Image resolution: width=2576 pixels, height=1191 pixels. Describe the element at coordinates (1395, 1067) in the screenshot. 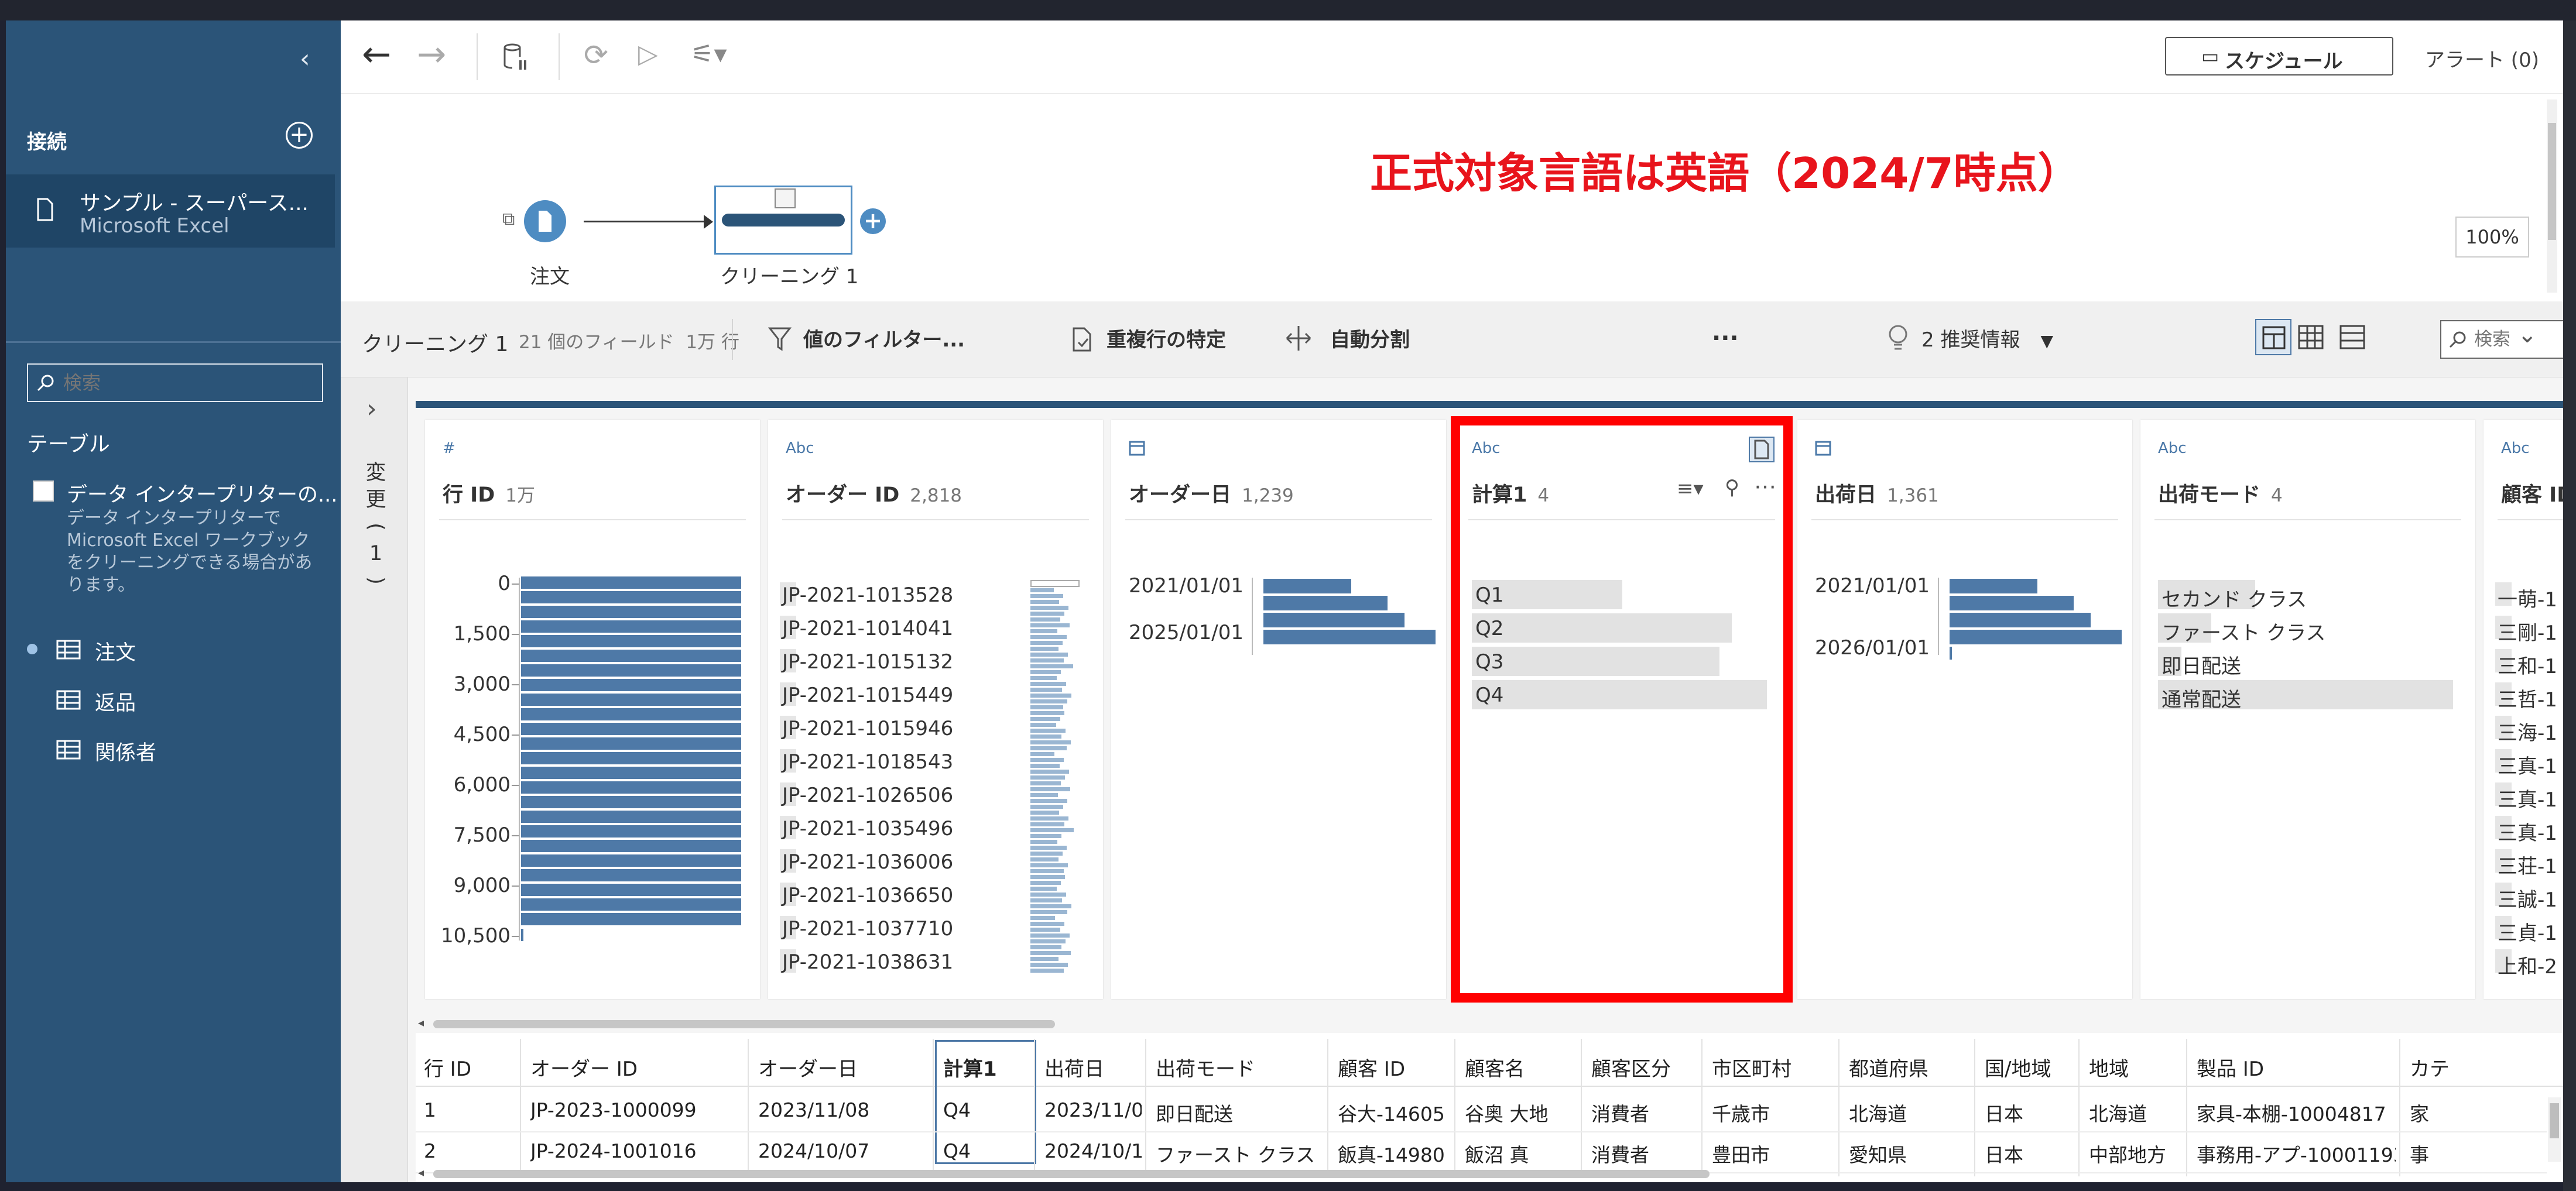

I see `grid-column-header: 顧客 ID` at that location.